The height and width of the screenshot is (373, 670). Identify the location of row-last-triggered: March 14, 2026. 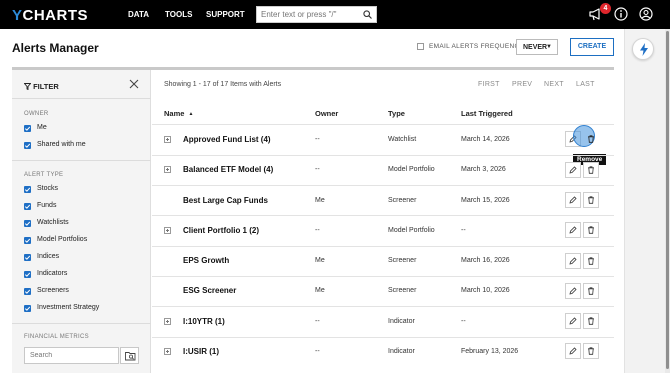
(485, 139).